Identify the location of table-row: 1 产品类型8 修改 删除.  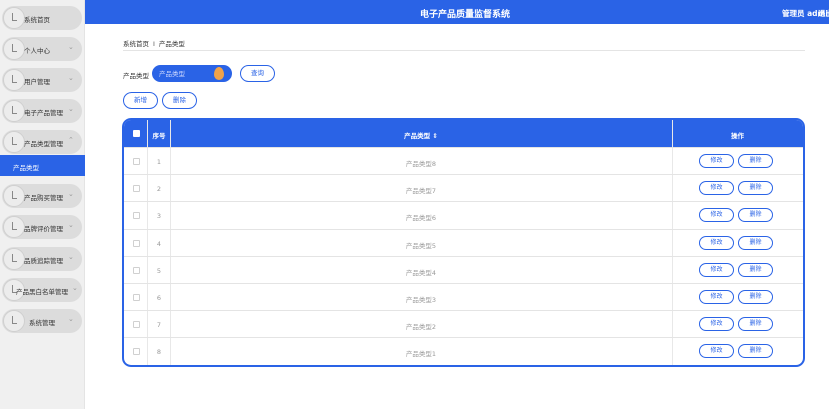
(463, 160).